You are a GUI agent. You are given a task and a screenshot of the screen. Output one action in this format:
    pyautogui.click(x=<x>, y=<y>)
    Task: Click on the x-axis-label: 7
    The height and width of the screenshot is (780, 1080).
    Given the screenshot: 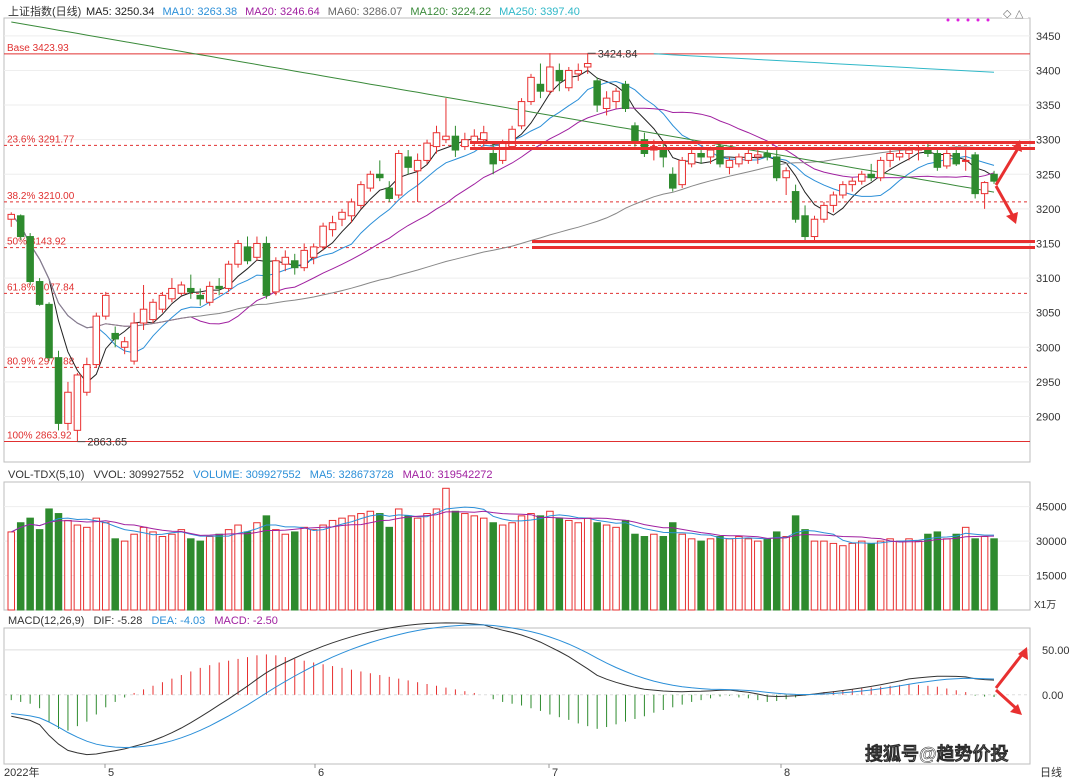 What is the action you would take?
    pyautogui.click(x=555, y=773)
    